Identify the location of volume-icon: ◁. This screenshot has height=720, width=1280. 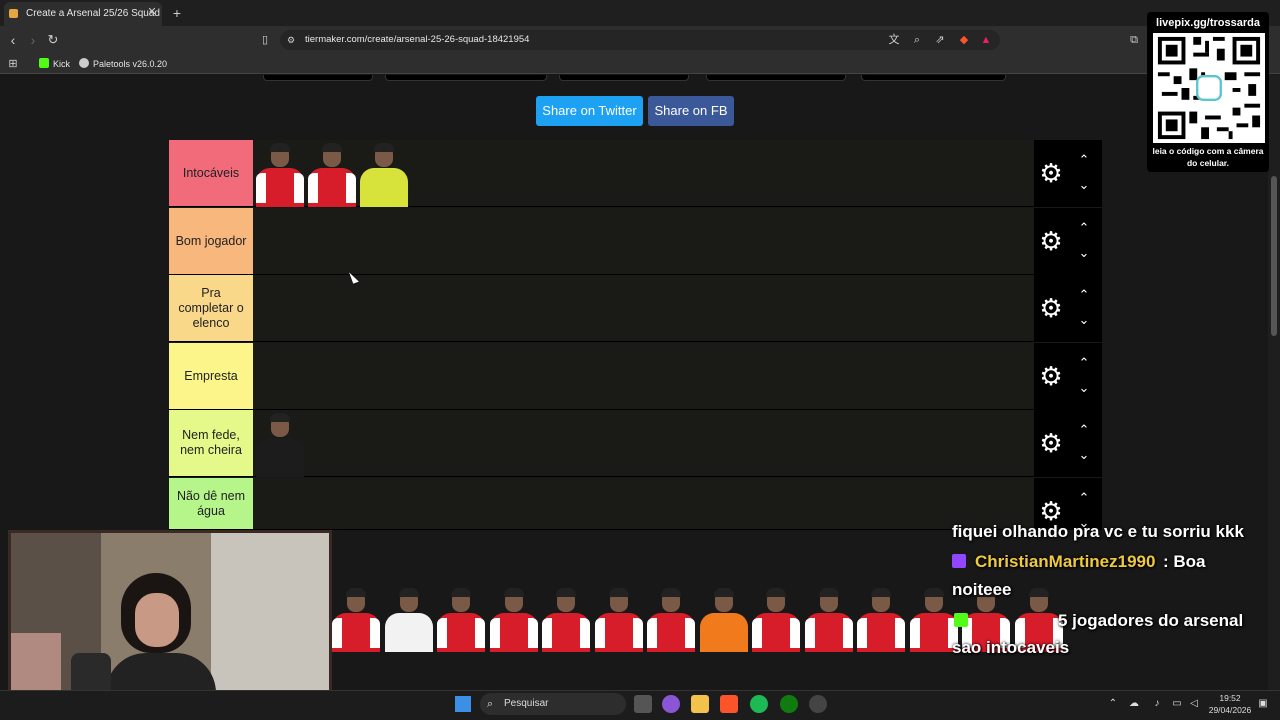
(1194, 704).